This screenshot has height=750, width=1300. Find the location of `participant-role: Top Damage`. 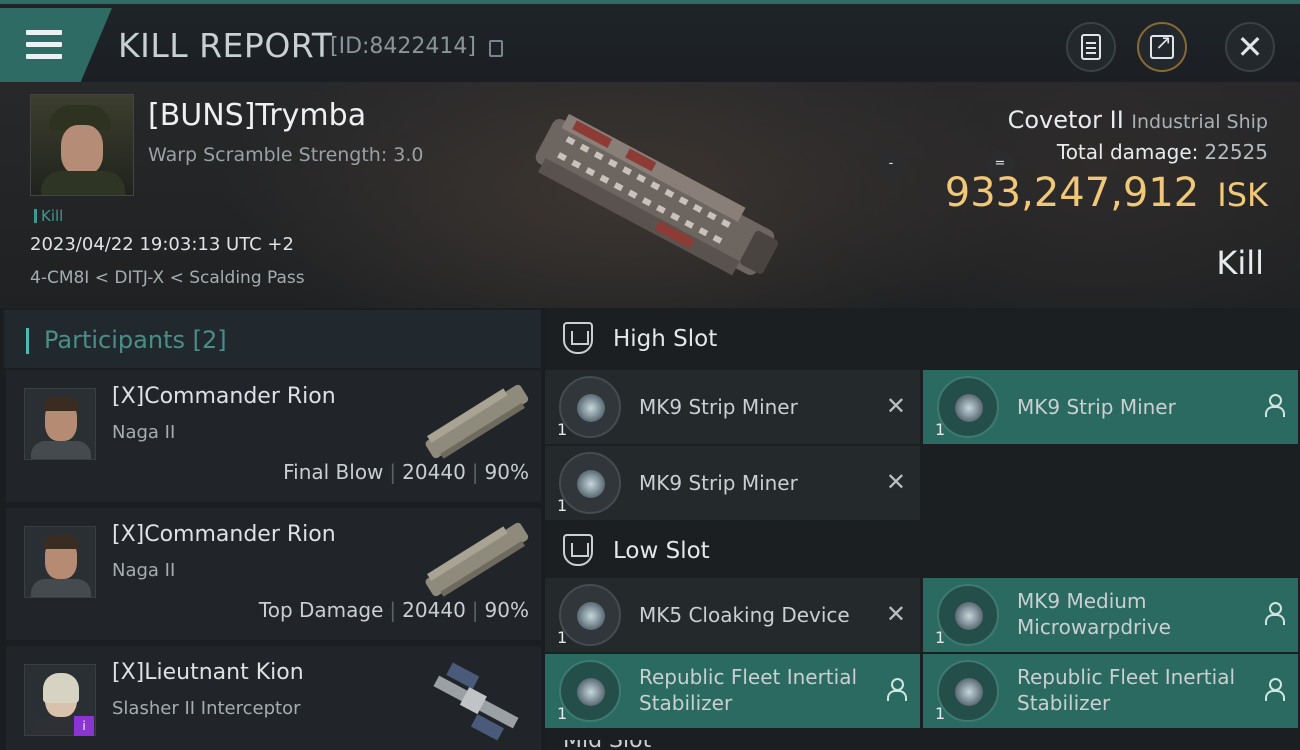

participant-role: Top Damage is located at coordinates (321, 610).